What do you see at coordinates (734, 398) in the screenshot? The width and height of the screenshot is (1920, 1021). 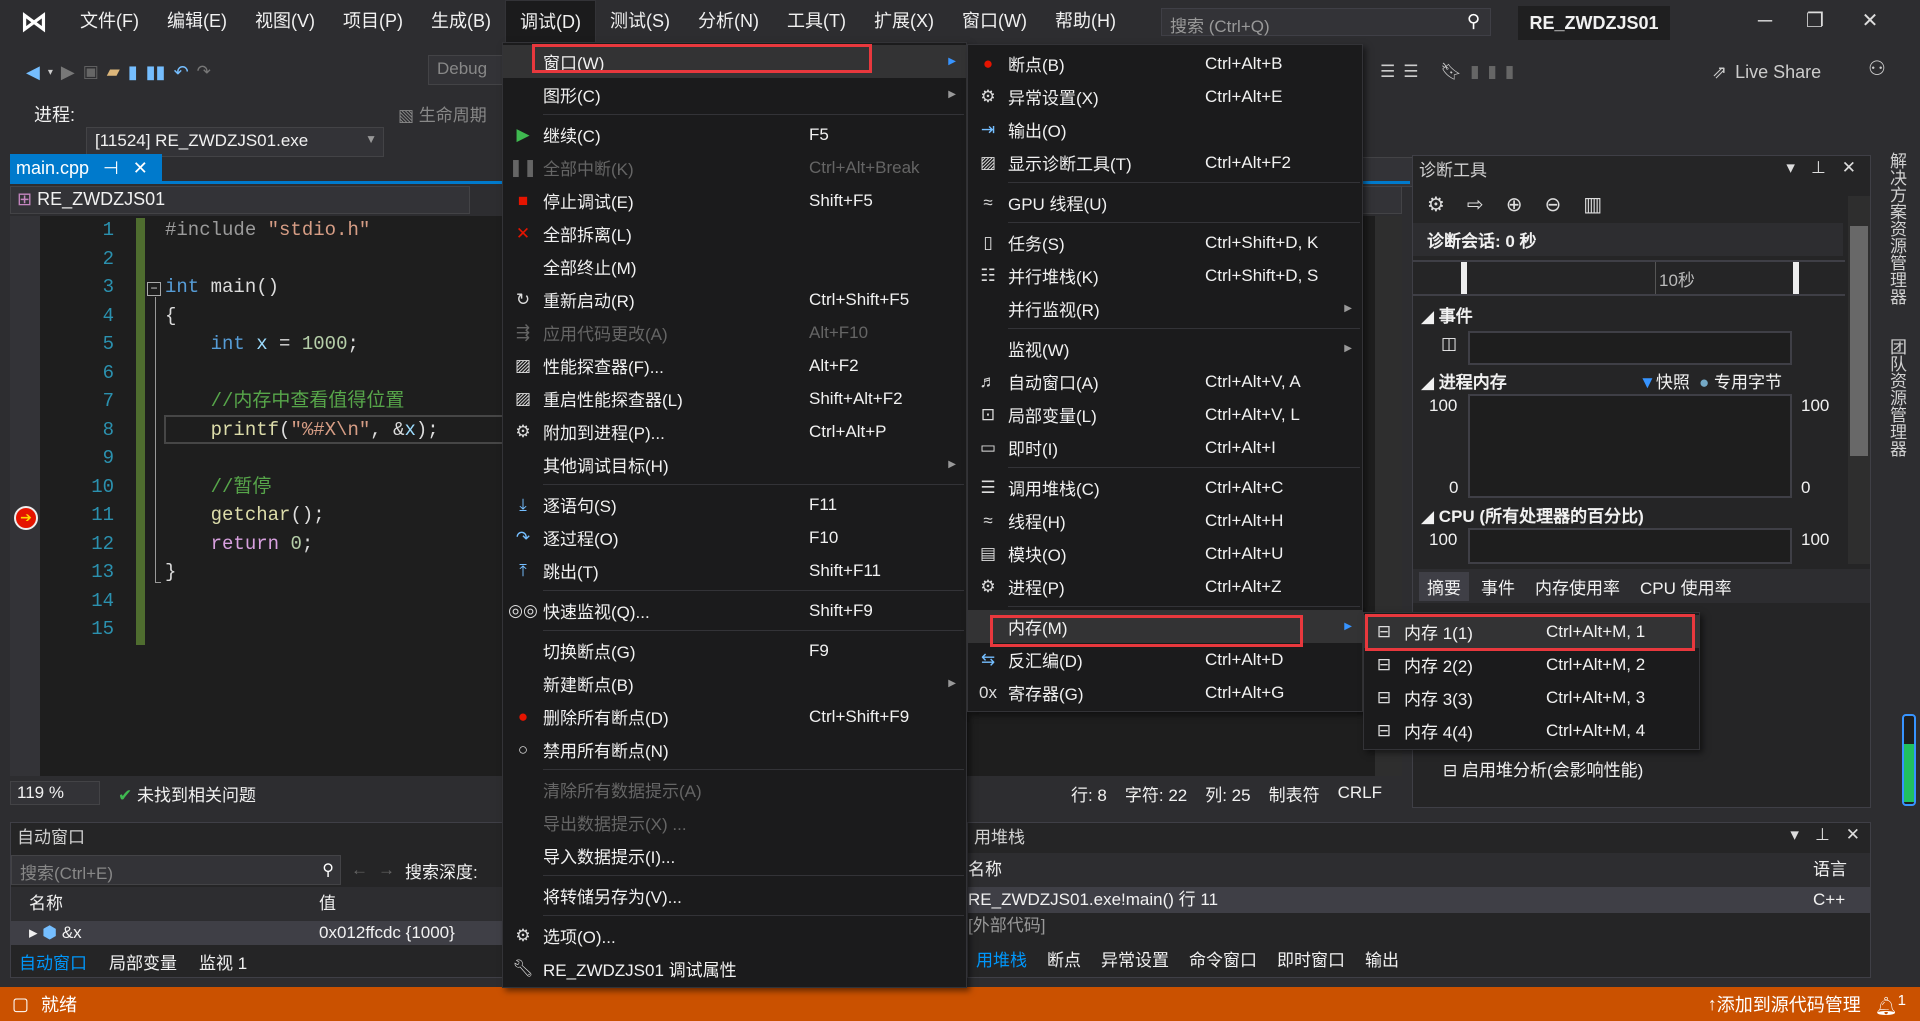 I see `menu-item: ▨ 重启性能探查器(L) Shift+Alt+F2` at bounding box center [734, 398].